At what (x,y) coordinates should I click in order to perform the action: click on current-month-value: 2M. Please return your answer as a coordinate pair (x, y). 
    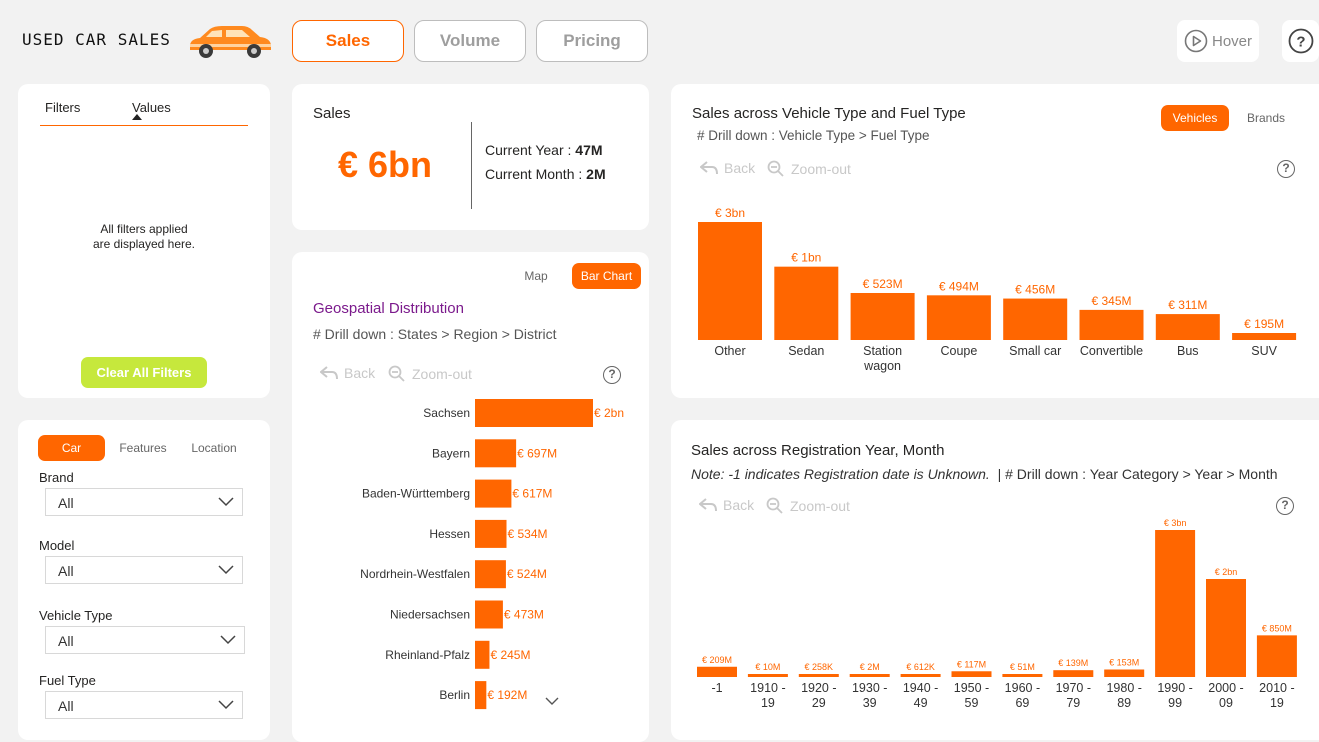
    Looking at the image, I should click on (596, 174).